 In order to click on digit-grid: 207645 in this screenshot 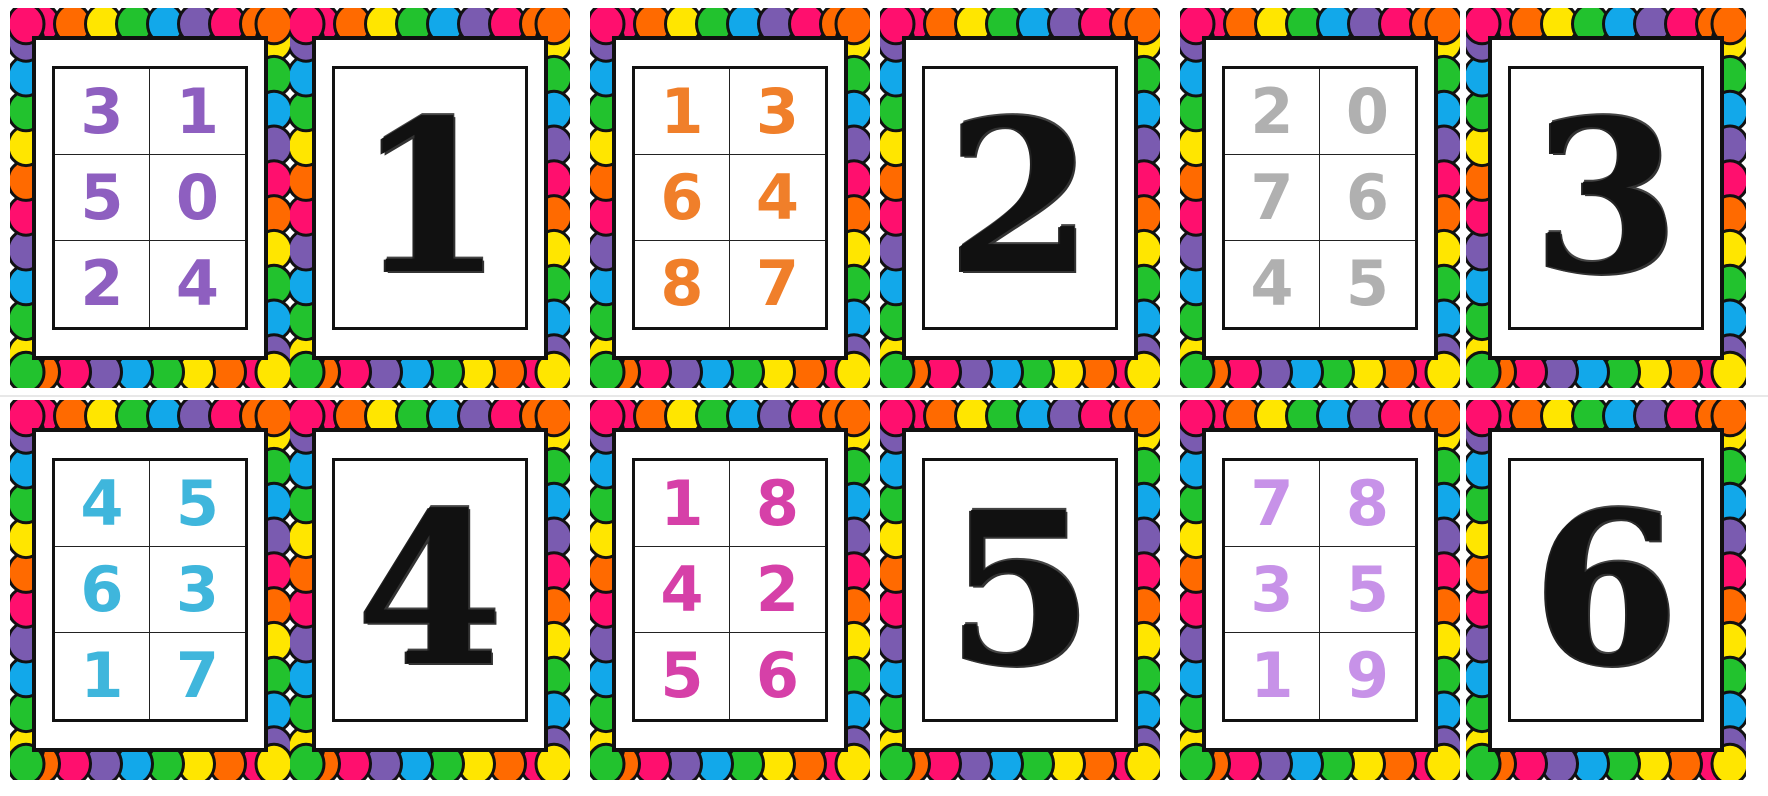, I will do `click(1320, 198)`.